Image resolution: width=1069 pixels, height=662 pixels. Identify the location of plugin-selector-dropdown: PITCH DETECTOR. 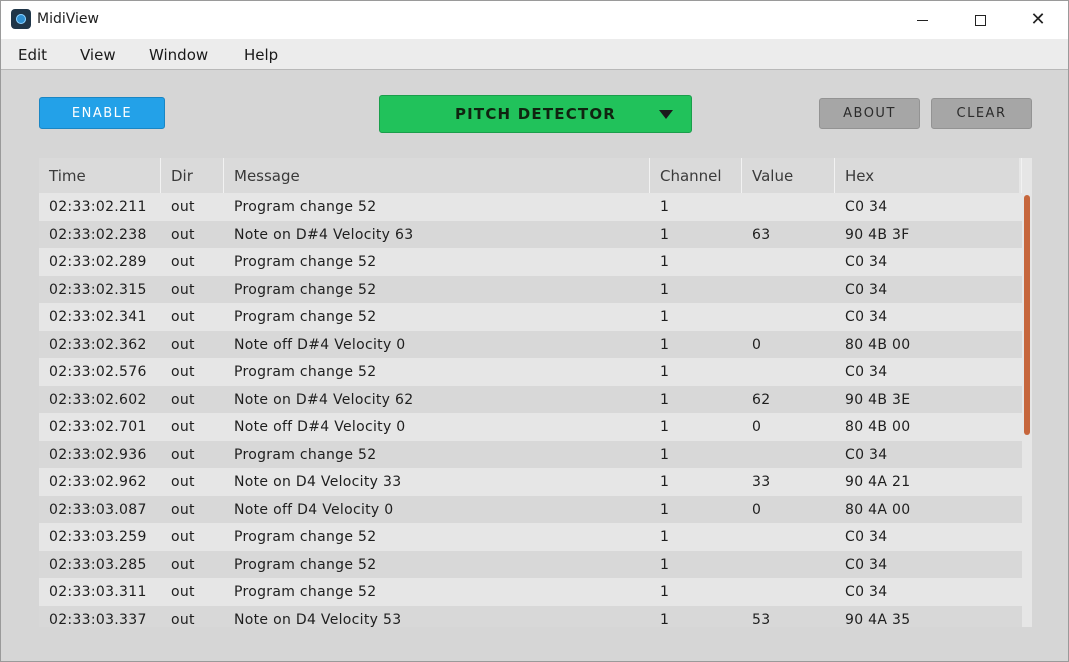
(535, 114).